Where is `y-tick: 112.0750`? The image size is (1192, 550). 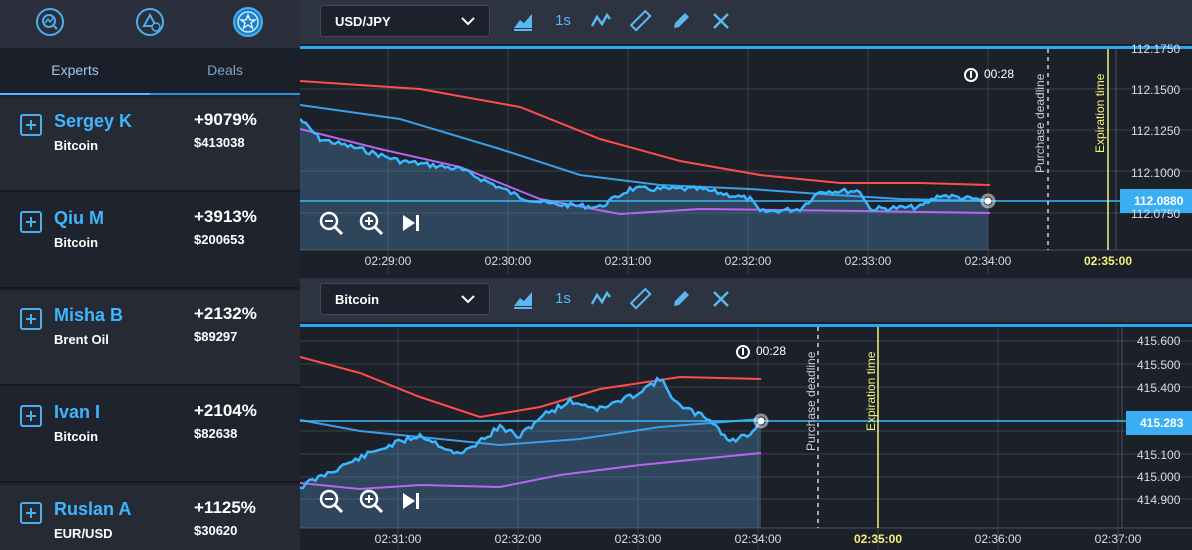 y-tick: 112.0750 is located at coordinates (1156, 214).